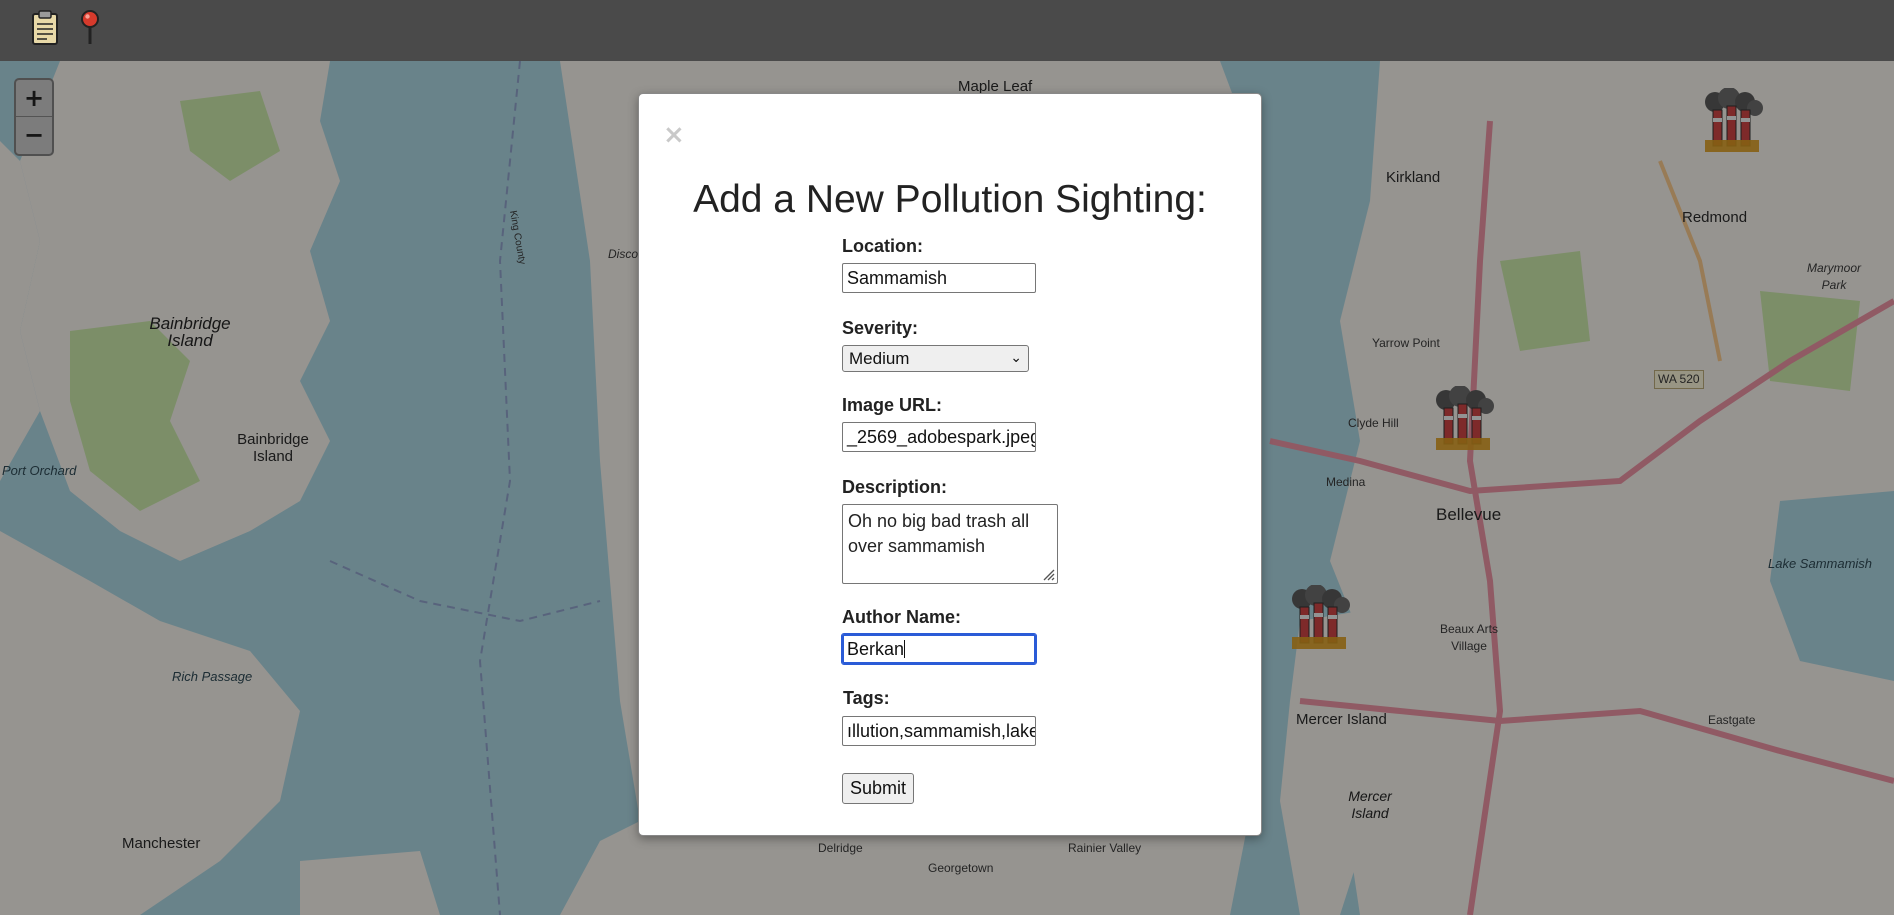  What do you see at coordinates (902, 617) in the screenshot?
I see `author-label: Author Name:` at bounding box center [902, 617].